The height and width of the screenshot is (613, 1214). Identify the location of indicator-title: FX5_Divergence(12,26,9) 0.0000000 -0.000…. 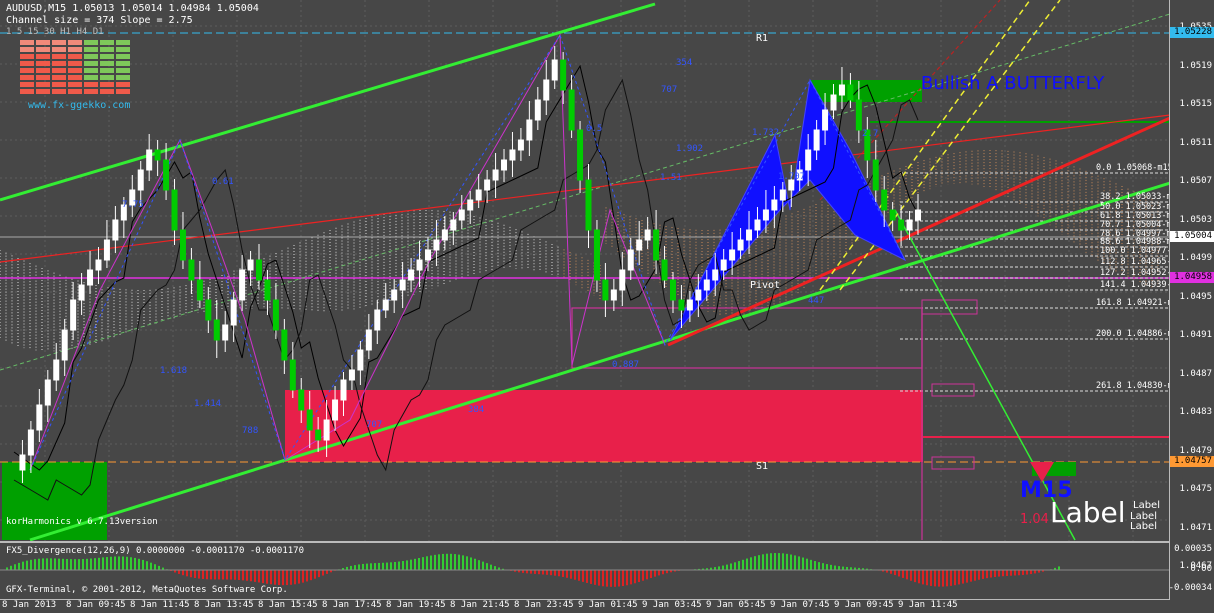
(155, 551).